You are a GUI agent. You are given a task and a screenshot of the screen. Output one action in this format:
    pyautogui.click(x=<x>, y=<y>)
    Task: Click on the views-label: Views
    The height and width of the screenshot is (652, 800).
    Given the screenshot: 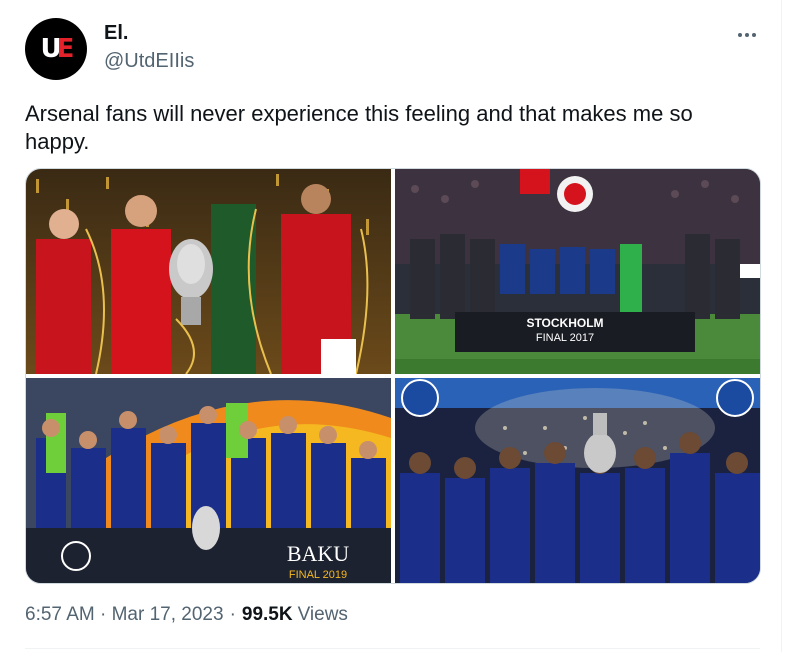 What is the action you would take?
    pyautogui.click(x=322, y=614)
    